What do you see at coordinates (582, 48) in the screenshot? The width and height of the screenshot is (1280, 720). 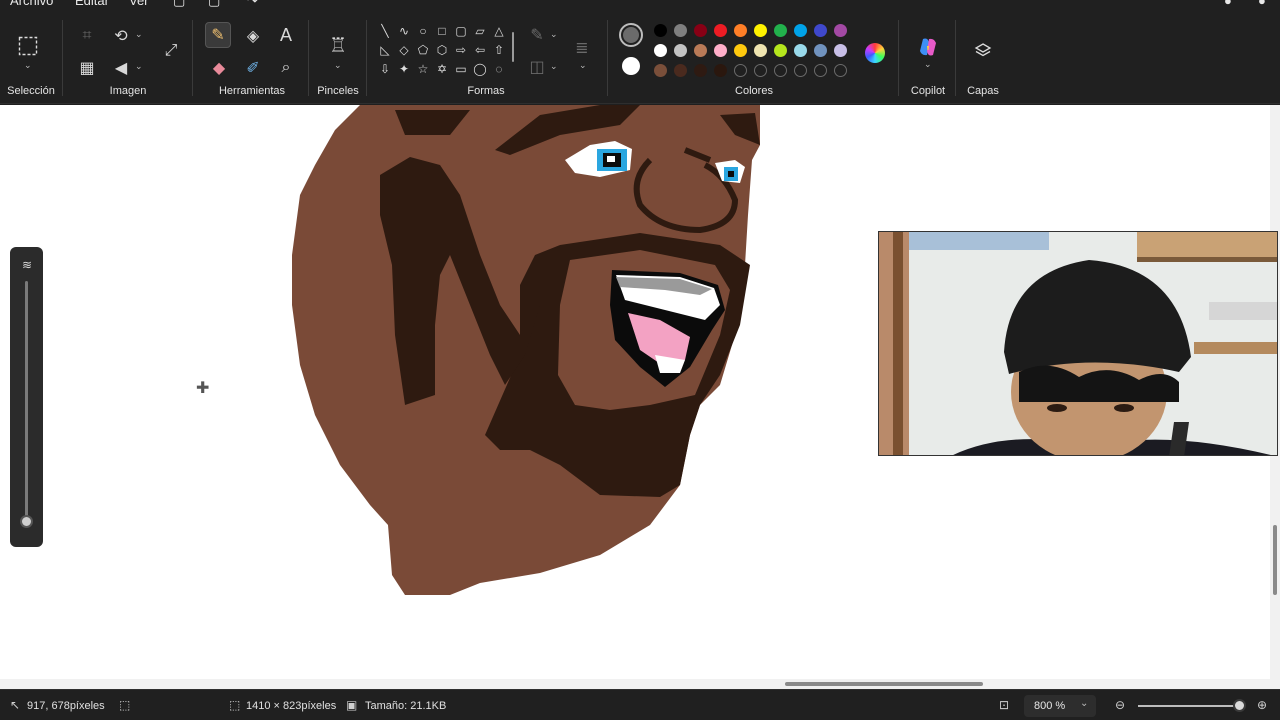 I see `shape-size-icon: ≣` at bounding box center [582, 48].